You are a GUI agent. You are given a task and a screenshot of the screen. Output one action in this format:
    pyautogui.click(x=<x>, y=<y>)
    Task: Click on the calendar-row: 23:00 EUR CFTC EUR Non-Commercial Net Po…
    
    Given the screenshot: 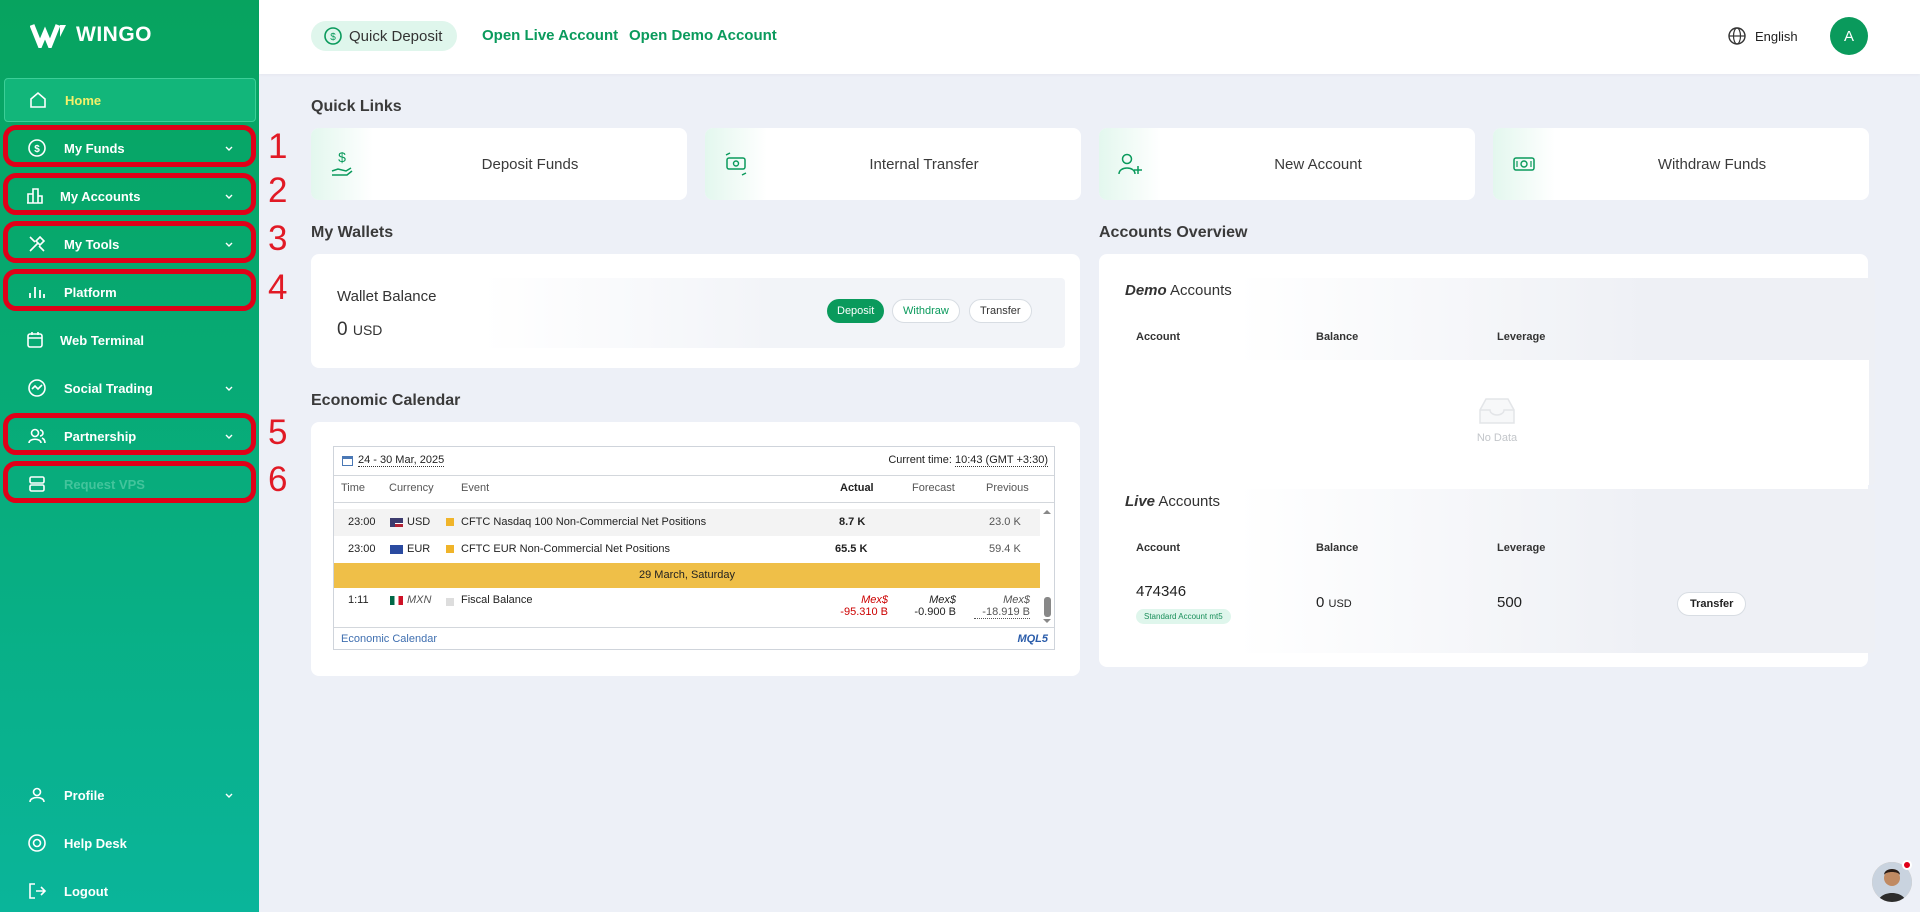 What is the action you would take?
    pyautogui.click(x=687, y=549)
    